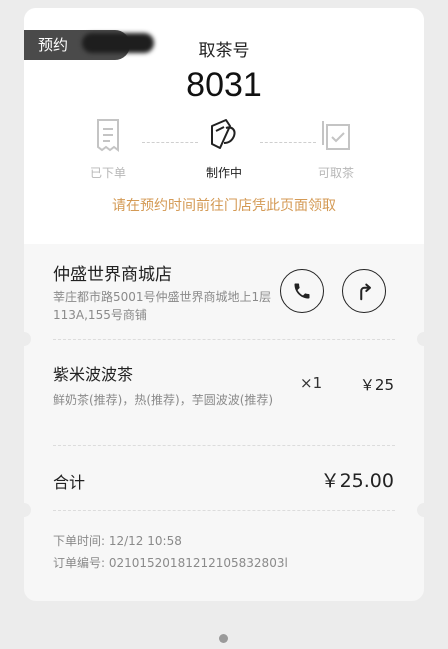  Describe the element at coordinates (224, 51) in the screenshot. I see `pickup-label: 取茶号` at that location.